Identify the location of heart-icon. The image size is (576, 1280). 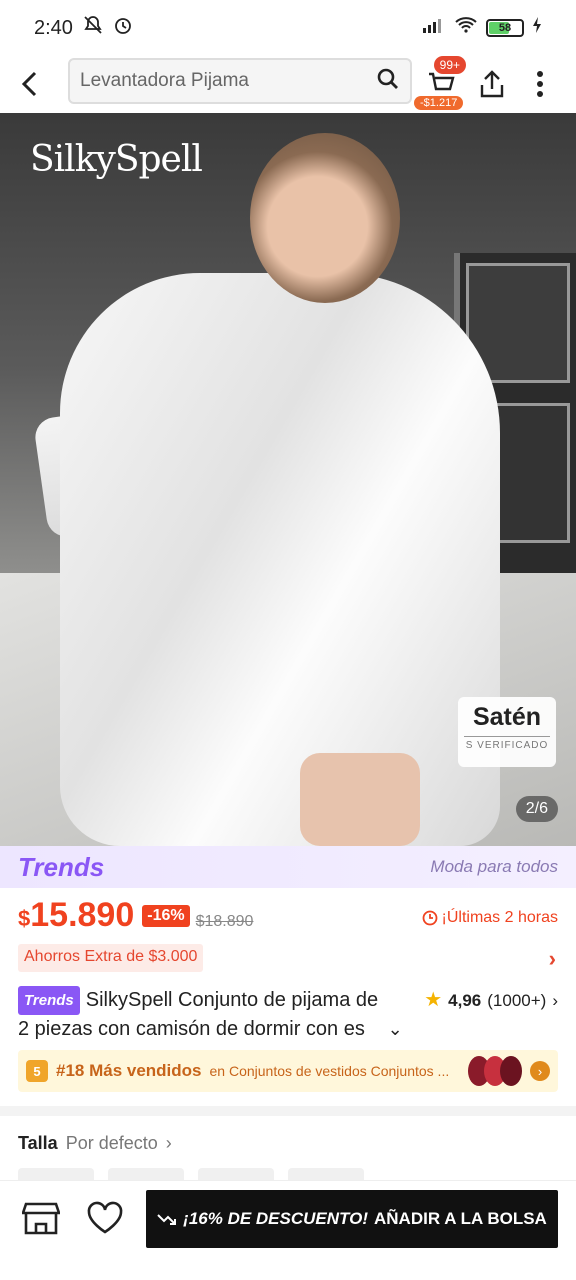
(105, 1217).